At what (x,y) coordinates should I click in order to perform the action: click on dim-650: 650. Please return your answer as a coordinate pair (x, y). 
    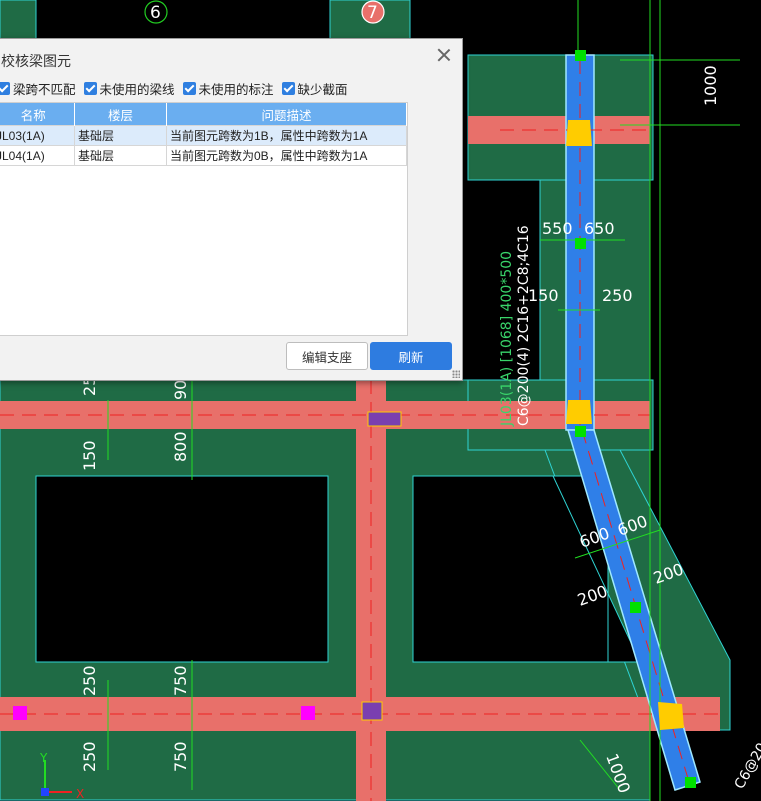
    Looking at the image, I should click on (599, 228).